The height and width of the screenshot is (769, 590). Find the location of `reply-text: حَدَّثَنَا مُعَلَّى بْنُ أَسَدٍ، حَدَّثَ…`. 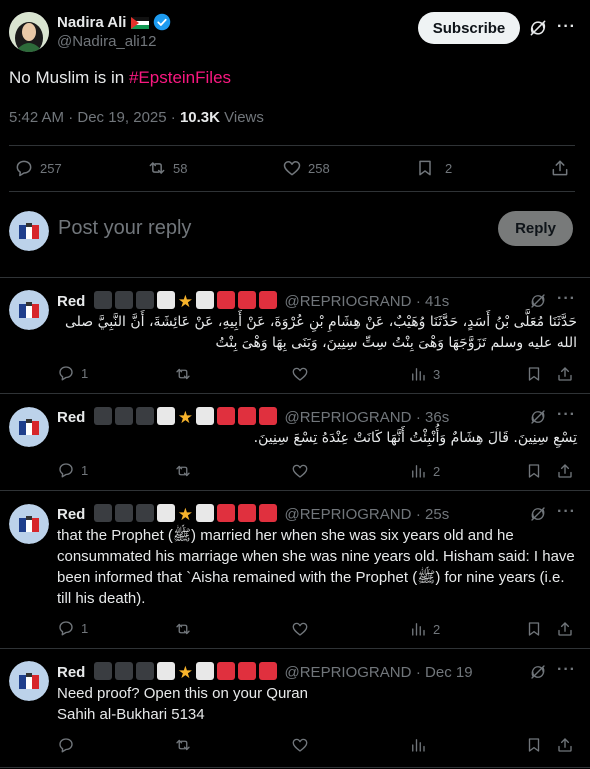

reply-text: حَدَّثَنَا مُعَلَّى بْنُ أَسَدٍ، حَدَّثَ… is located at coordinates (321, 332).